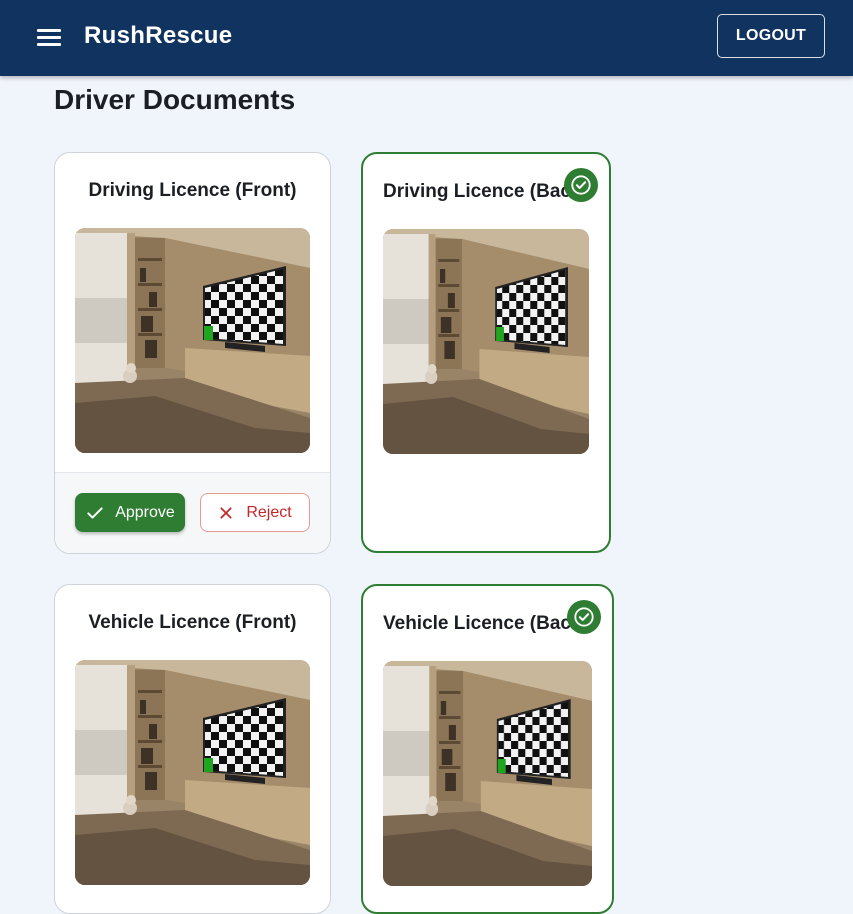  Describe the element at coordinates (192, 190) in the screenshot. I see `document-title: Driving Licence (Front)` at that location.